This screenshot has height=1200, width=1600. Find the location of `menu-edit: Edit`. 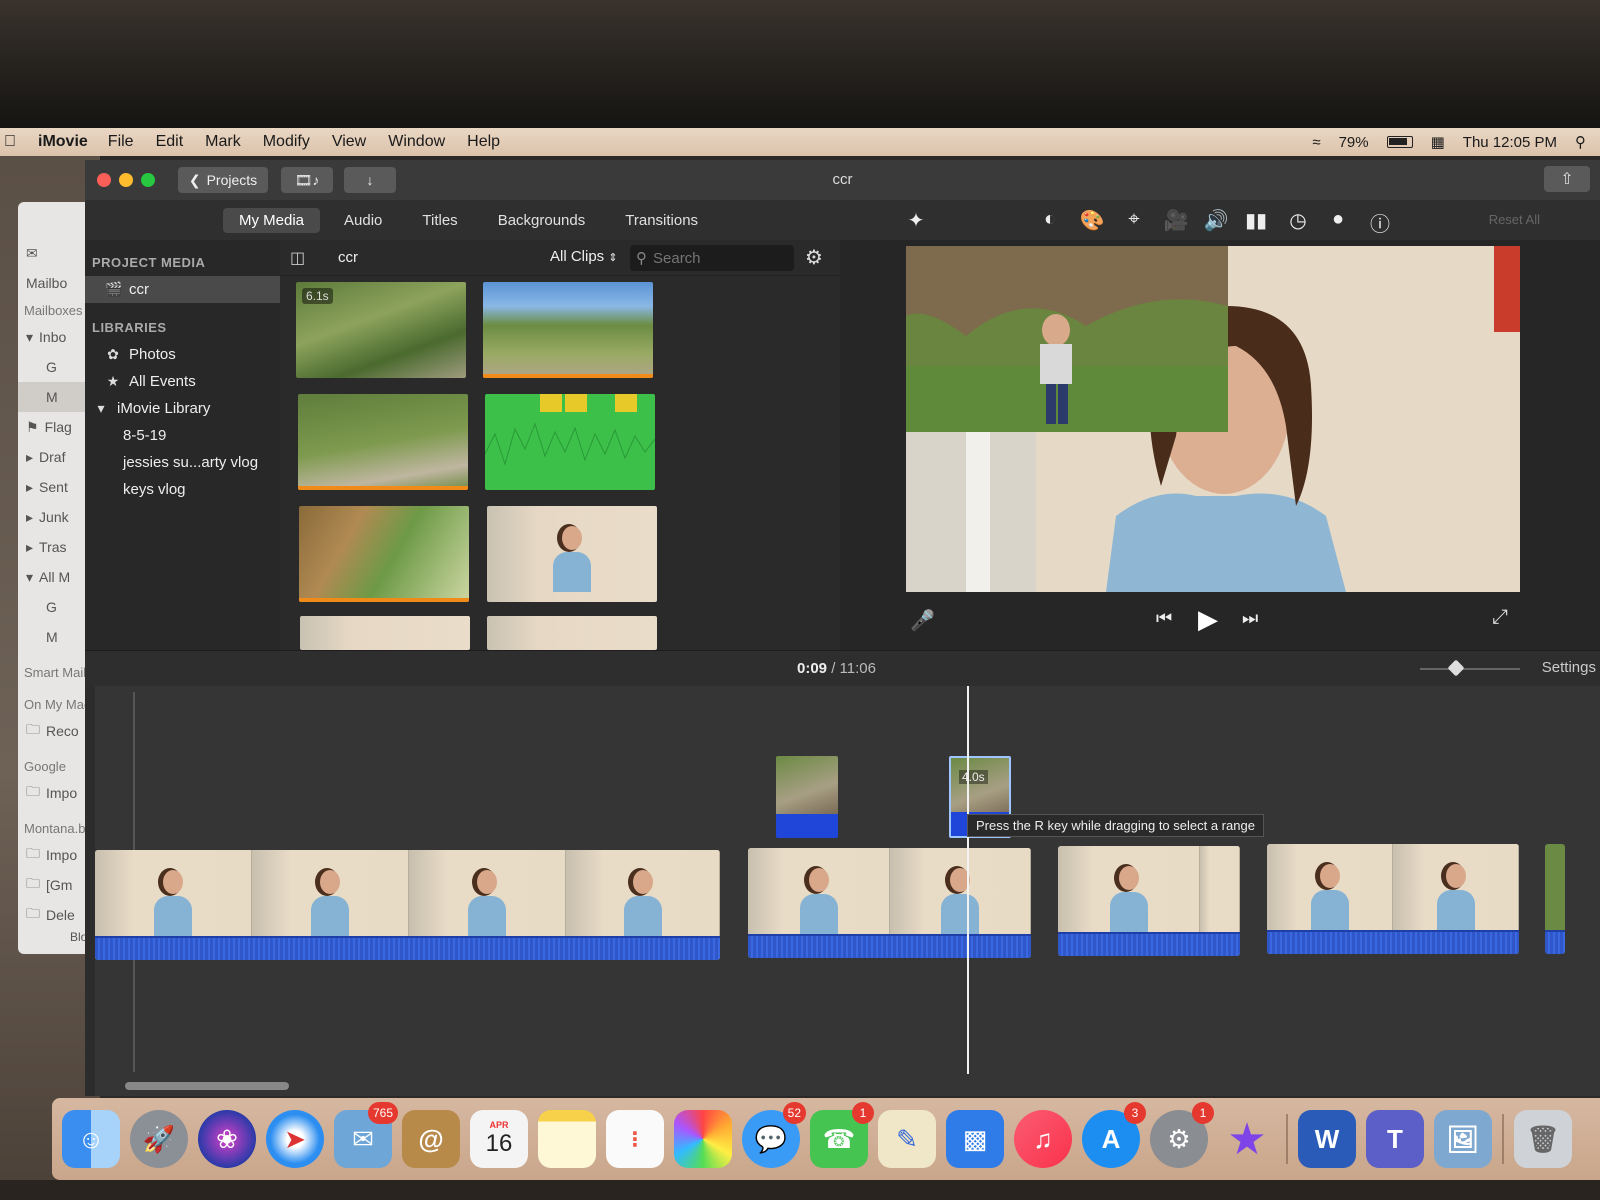

menu-edit: Edit is located at coordinates (170, 142).